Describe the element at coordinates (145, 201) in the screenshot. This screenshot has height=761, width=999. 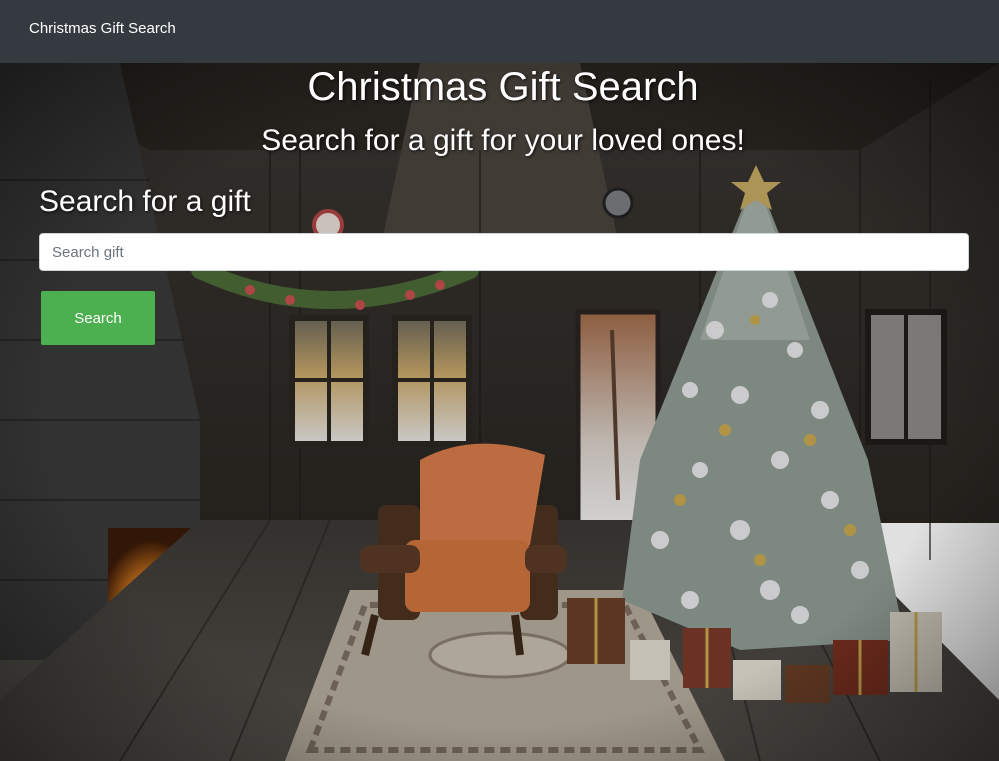
I see `search-form-heading: Search for a gift` at that location.